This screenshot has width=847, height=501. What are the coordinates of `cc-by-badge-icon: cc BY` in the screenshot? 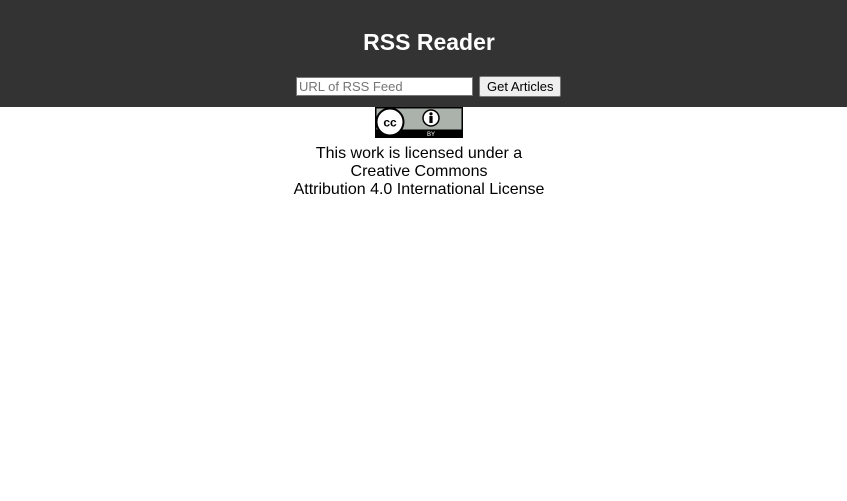 It's located at (419, 122).